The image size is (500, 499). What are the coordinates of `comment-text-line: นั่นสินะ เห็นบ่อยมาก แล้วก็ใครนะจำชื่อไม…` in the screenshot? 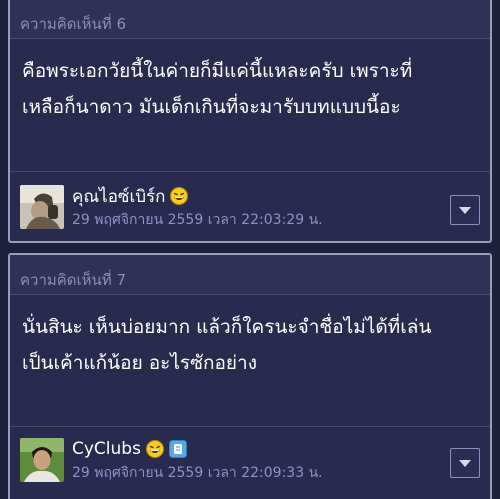 It's located at (227, 327).